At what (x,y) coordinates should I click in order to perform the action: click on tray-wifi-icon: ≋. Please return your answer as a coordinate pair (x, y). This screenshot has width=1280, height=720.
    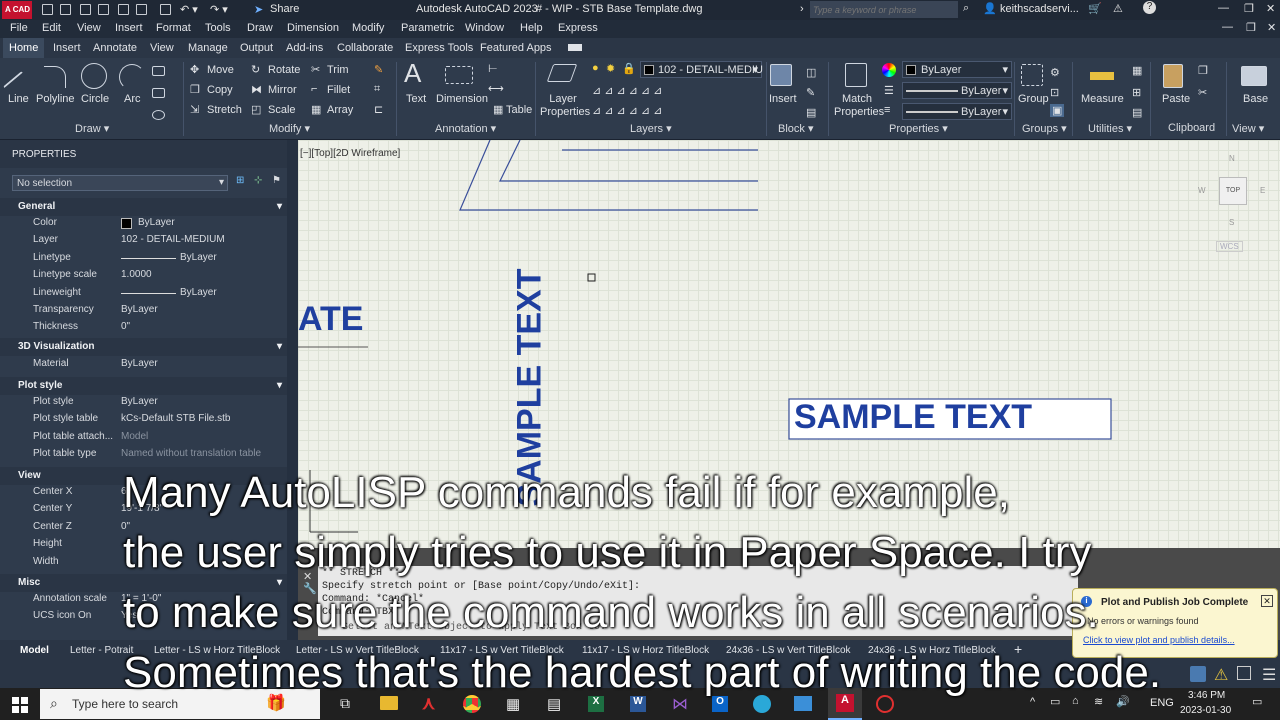
    Looking at the image, I should click on (1098, 701).